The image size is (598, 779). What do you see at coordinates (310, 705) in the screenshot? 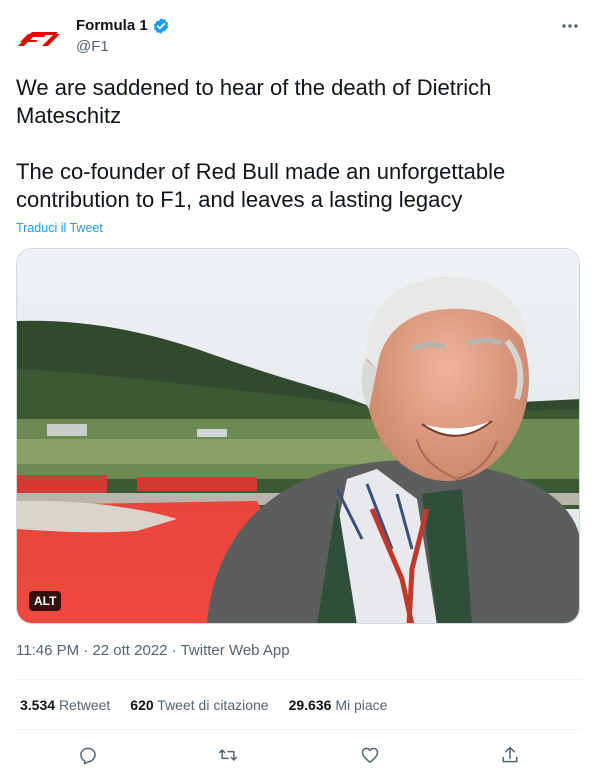
I see `stat-value: 29.636` at bounding box center [310, 705].